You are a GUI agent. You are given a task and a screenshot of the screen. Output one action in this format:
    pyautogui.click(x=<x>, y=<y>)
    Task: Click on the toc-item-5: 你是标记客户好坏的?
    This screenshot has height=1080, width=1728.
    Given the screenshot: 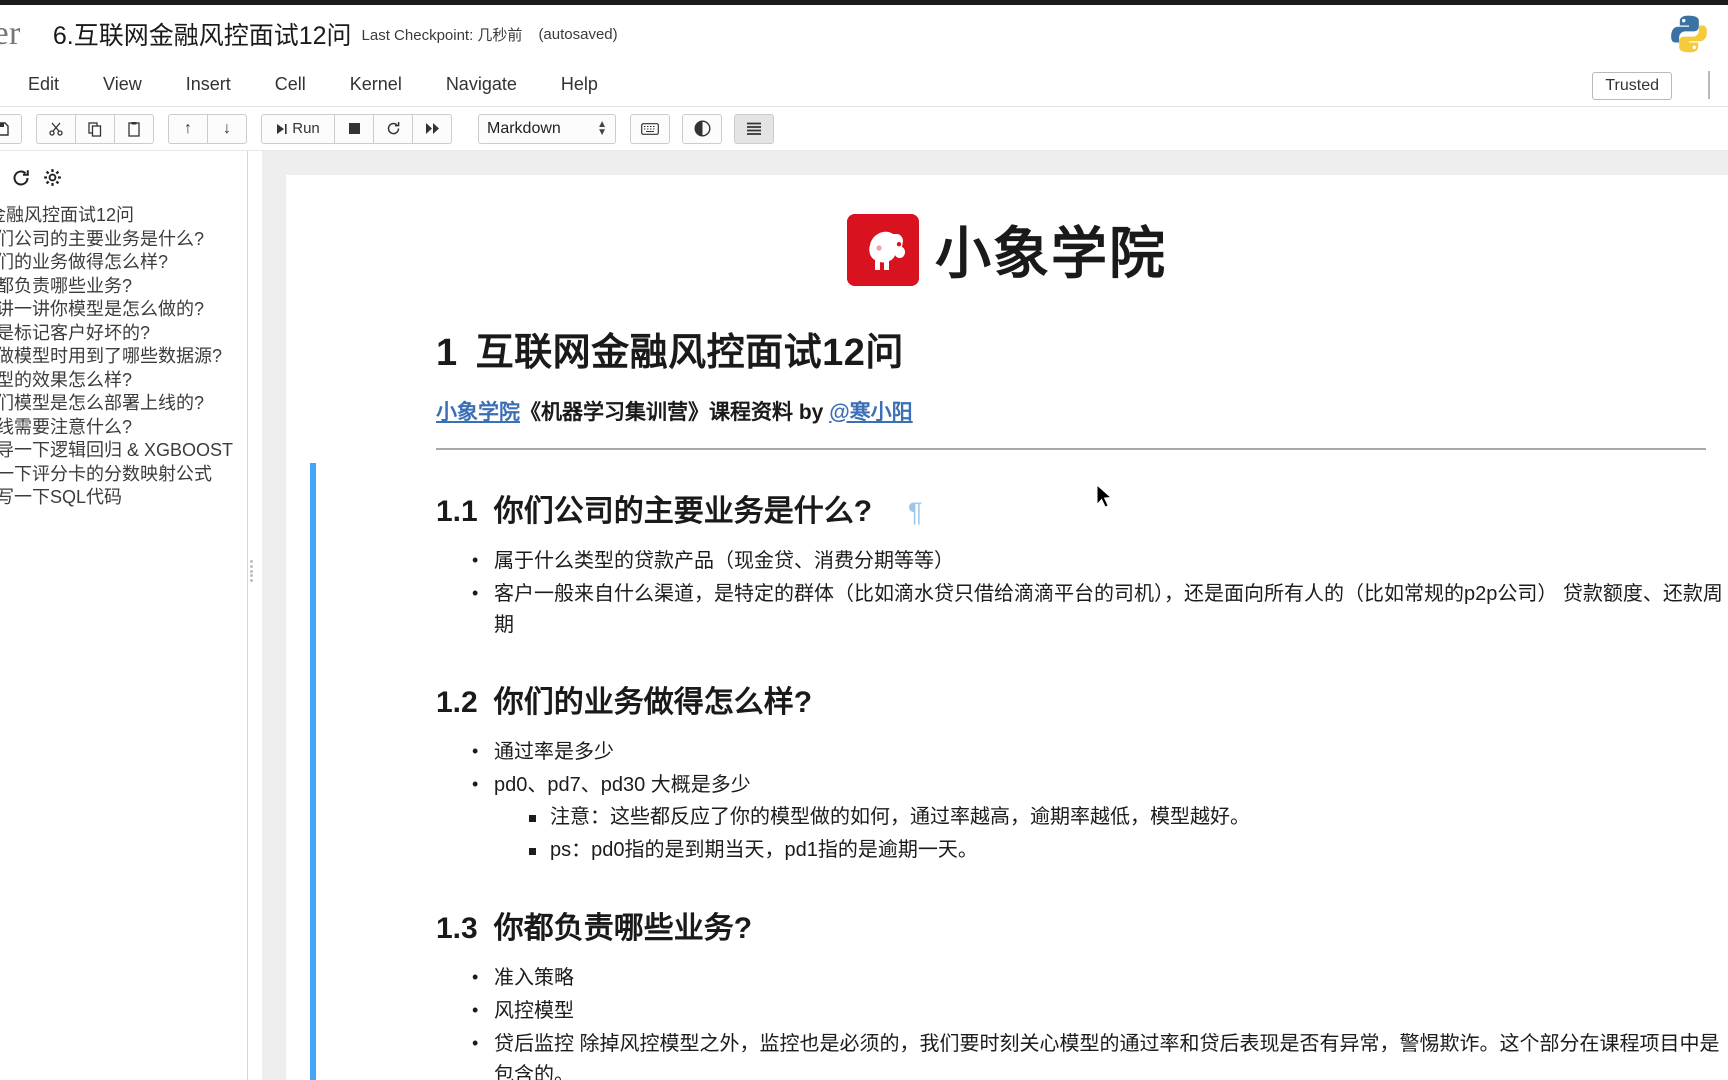 What is the action you would take?
    pyautogui.click(x=123, y=334)
    